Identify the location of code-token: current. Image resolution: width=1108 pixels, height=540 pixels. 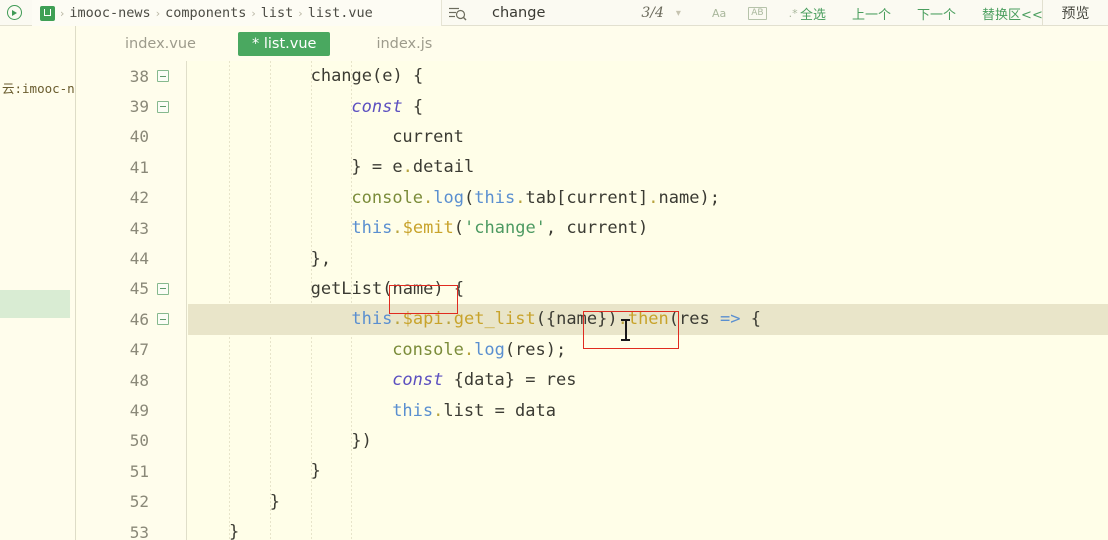
(428, 136).